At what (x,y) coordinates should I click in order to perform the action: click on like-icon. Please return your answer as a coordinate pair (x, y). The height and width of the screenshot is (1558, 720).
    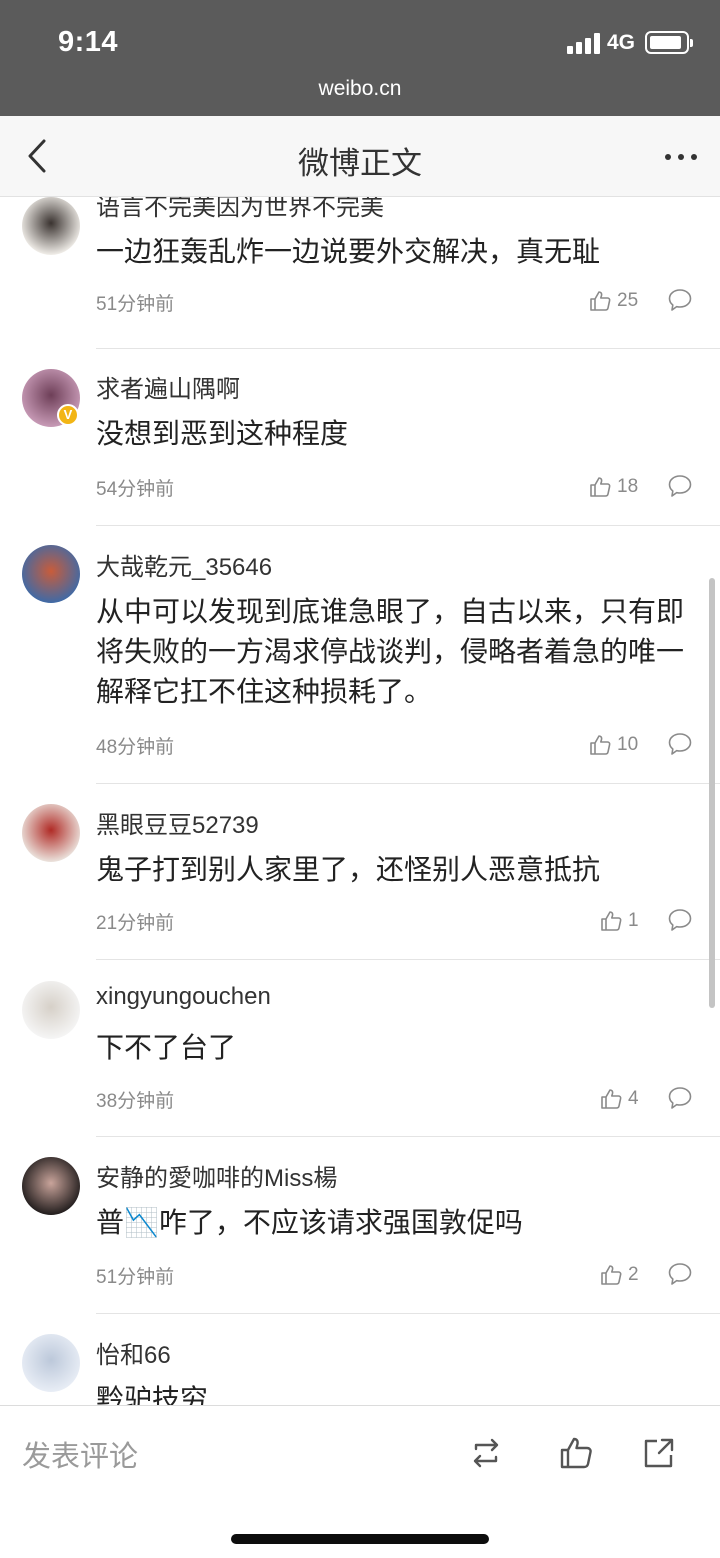
    Looking at the image, I should click on (576, 1453).